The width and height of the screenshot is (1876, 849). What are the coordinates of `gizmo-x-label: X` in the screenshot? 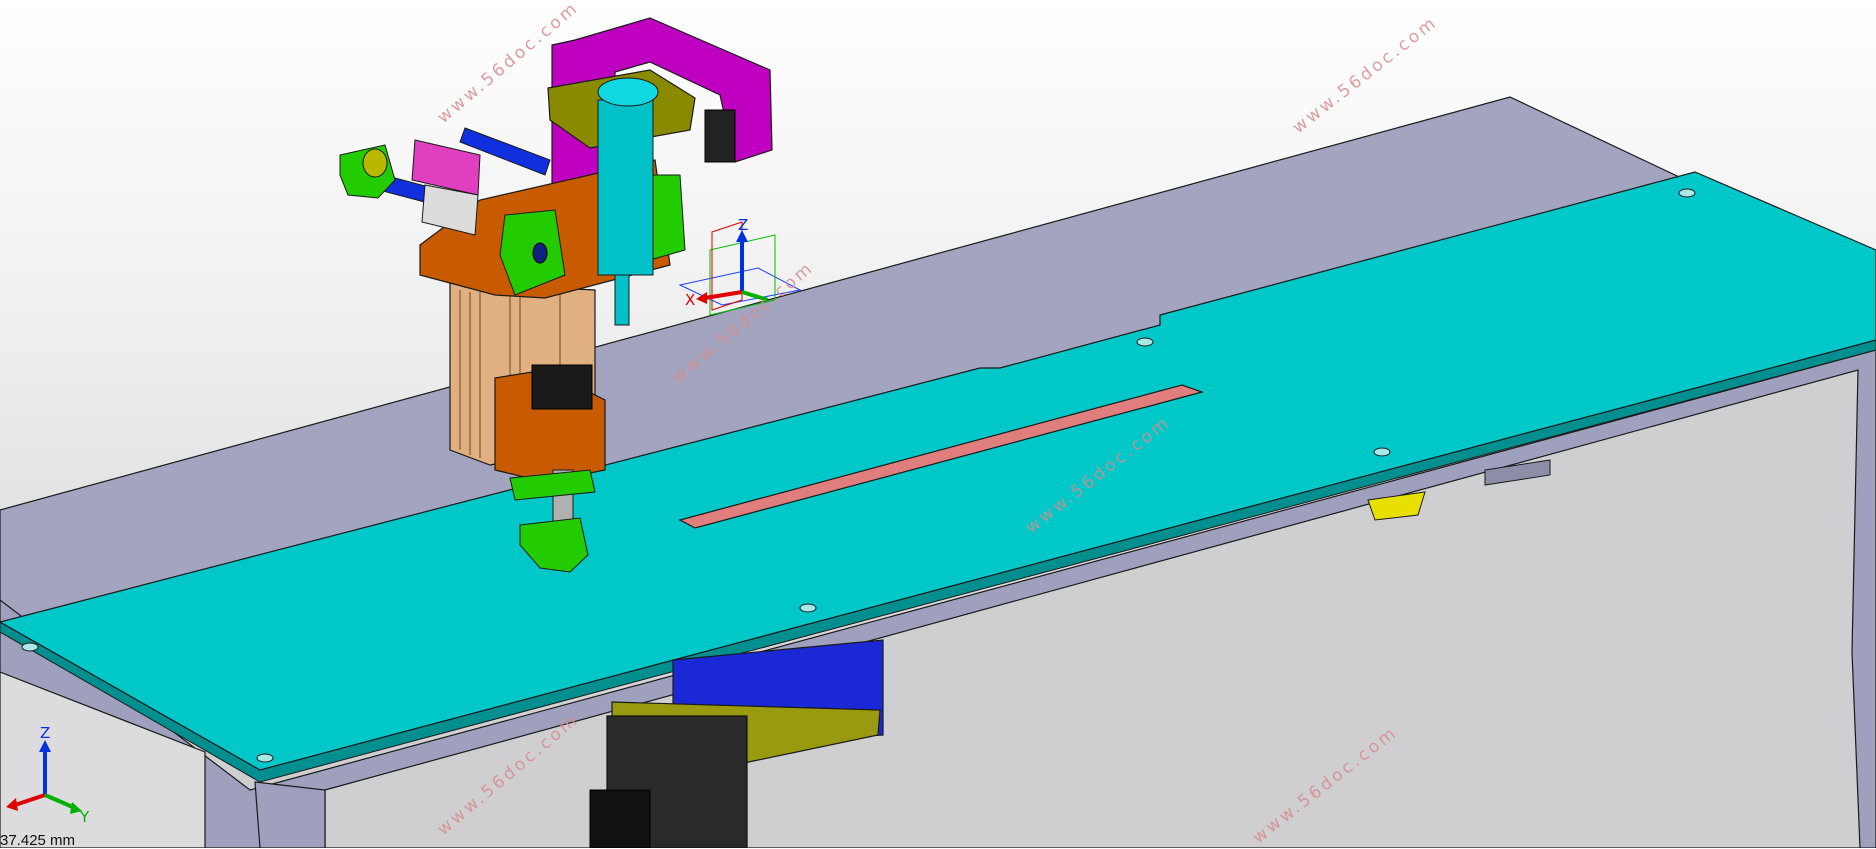 It's located at (690, 300).